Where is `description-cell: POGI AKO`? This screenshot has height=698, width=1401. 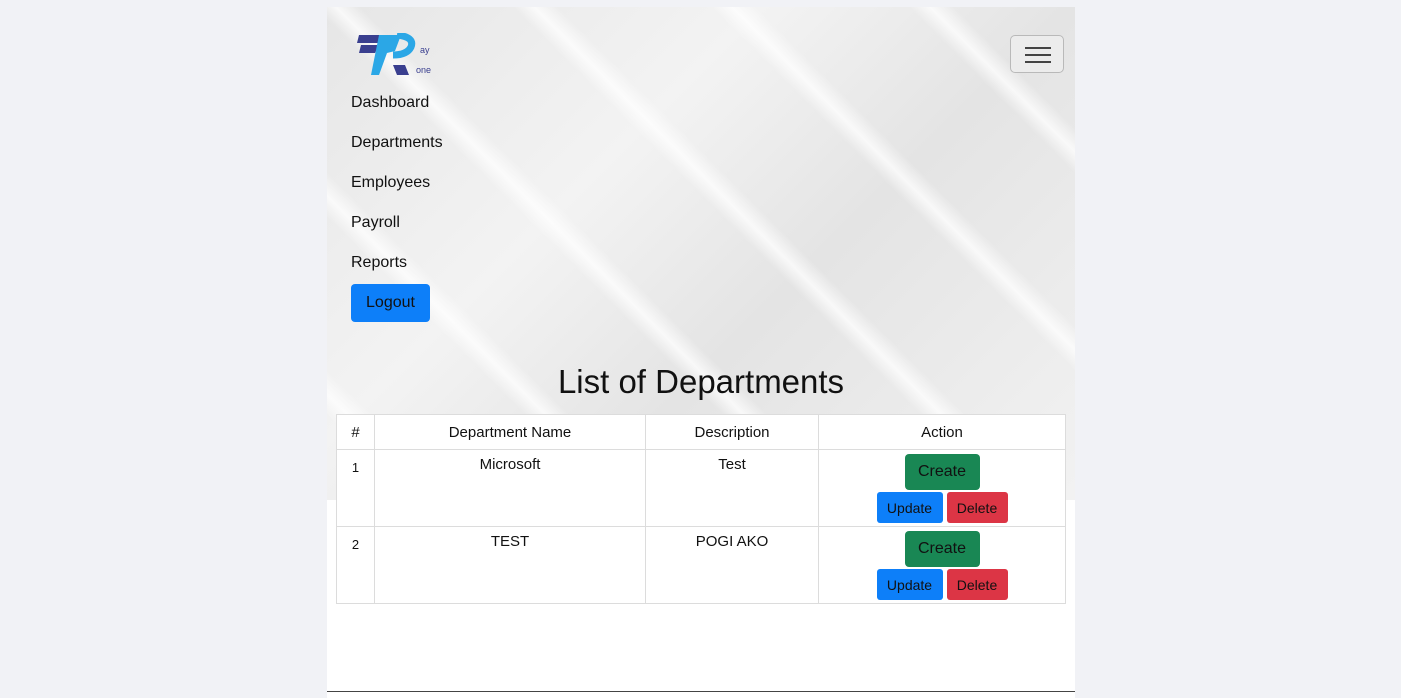 description-cell: POGI AKO is located at coordinates (732, 565).